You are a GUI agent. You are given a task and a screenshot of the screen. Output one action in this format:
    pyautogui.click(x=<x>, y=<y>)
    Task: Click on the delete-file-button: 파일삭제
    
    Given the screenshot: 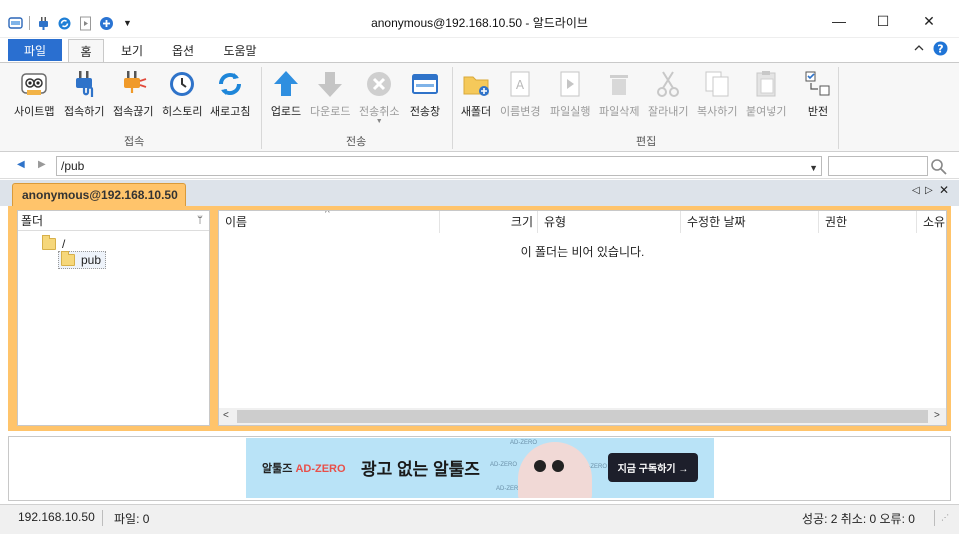 What is the action you would take?
    pyautogui.click(x=619, y=94)
    